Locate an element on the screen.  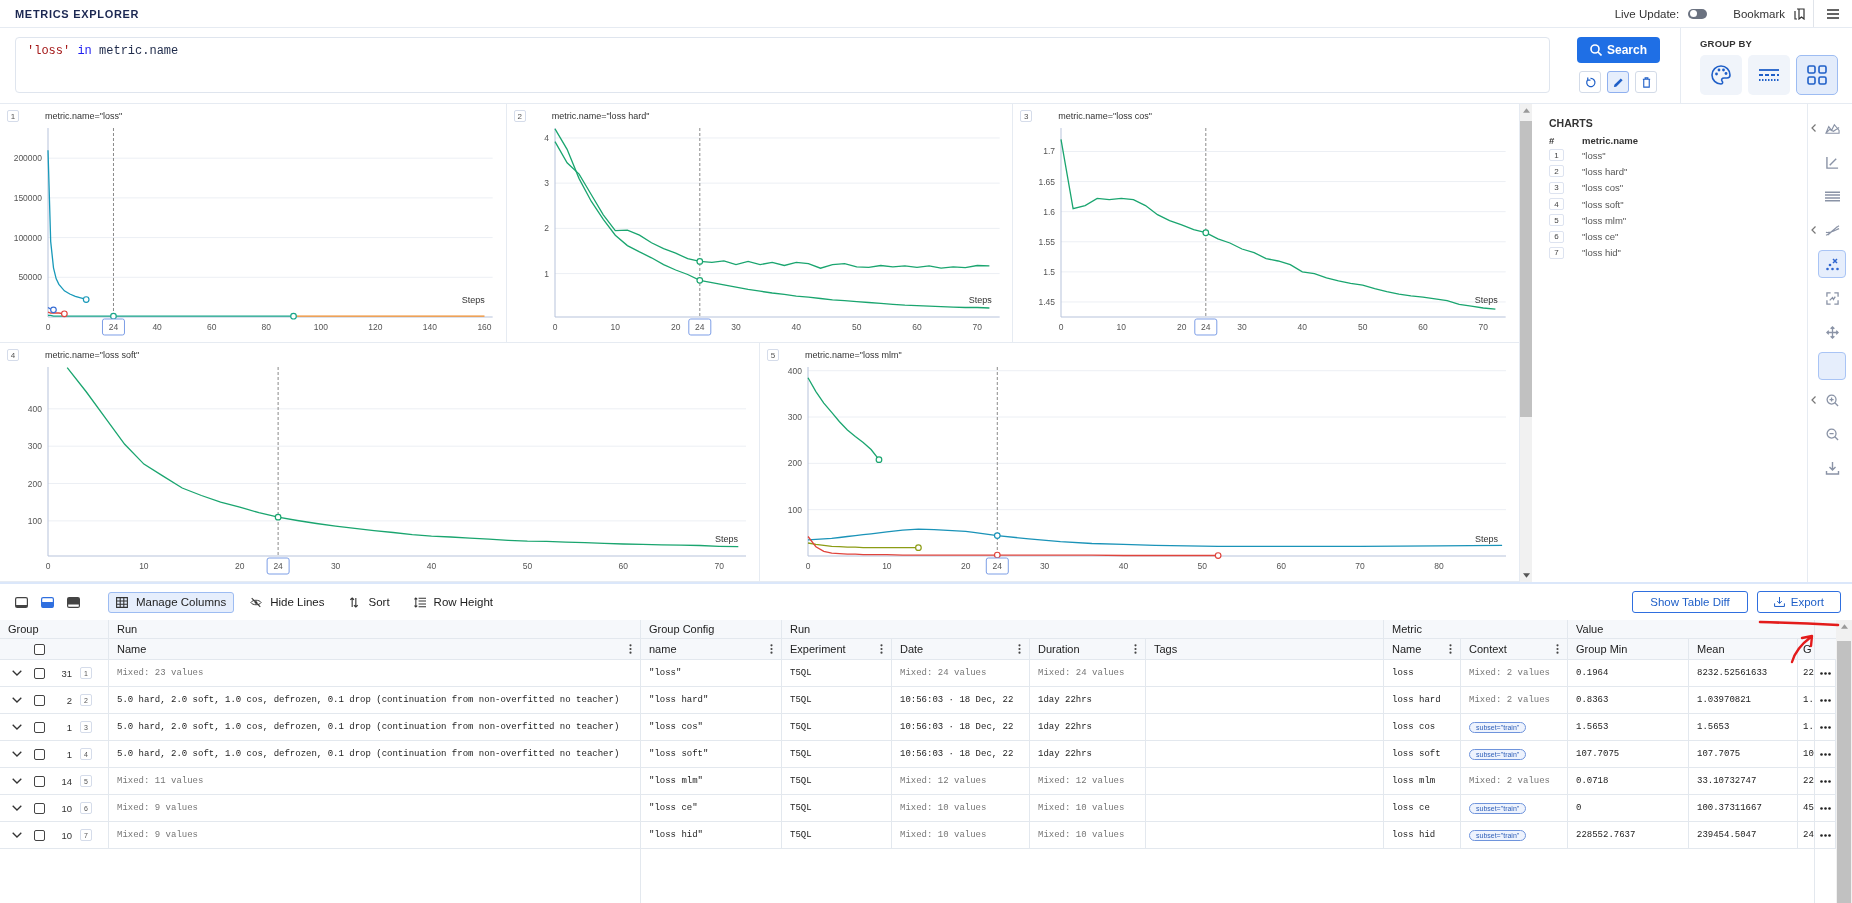
column-header: # is located at coordinates (1552, 140).